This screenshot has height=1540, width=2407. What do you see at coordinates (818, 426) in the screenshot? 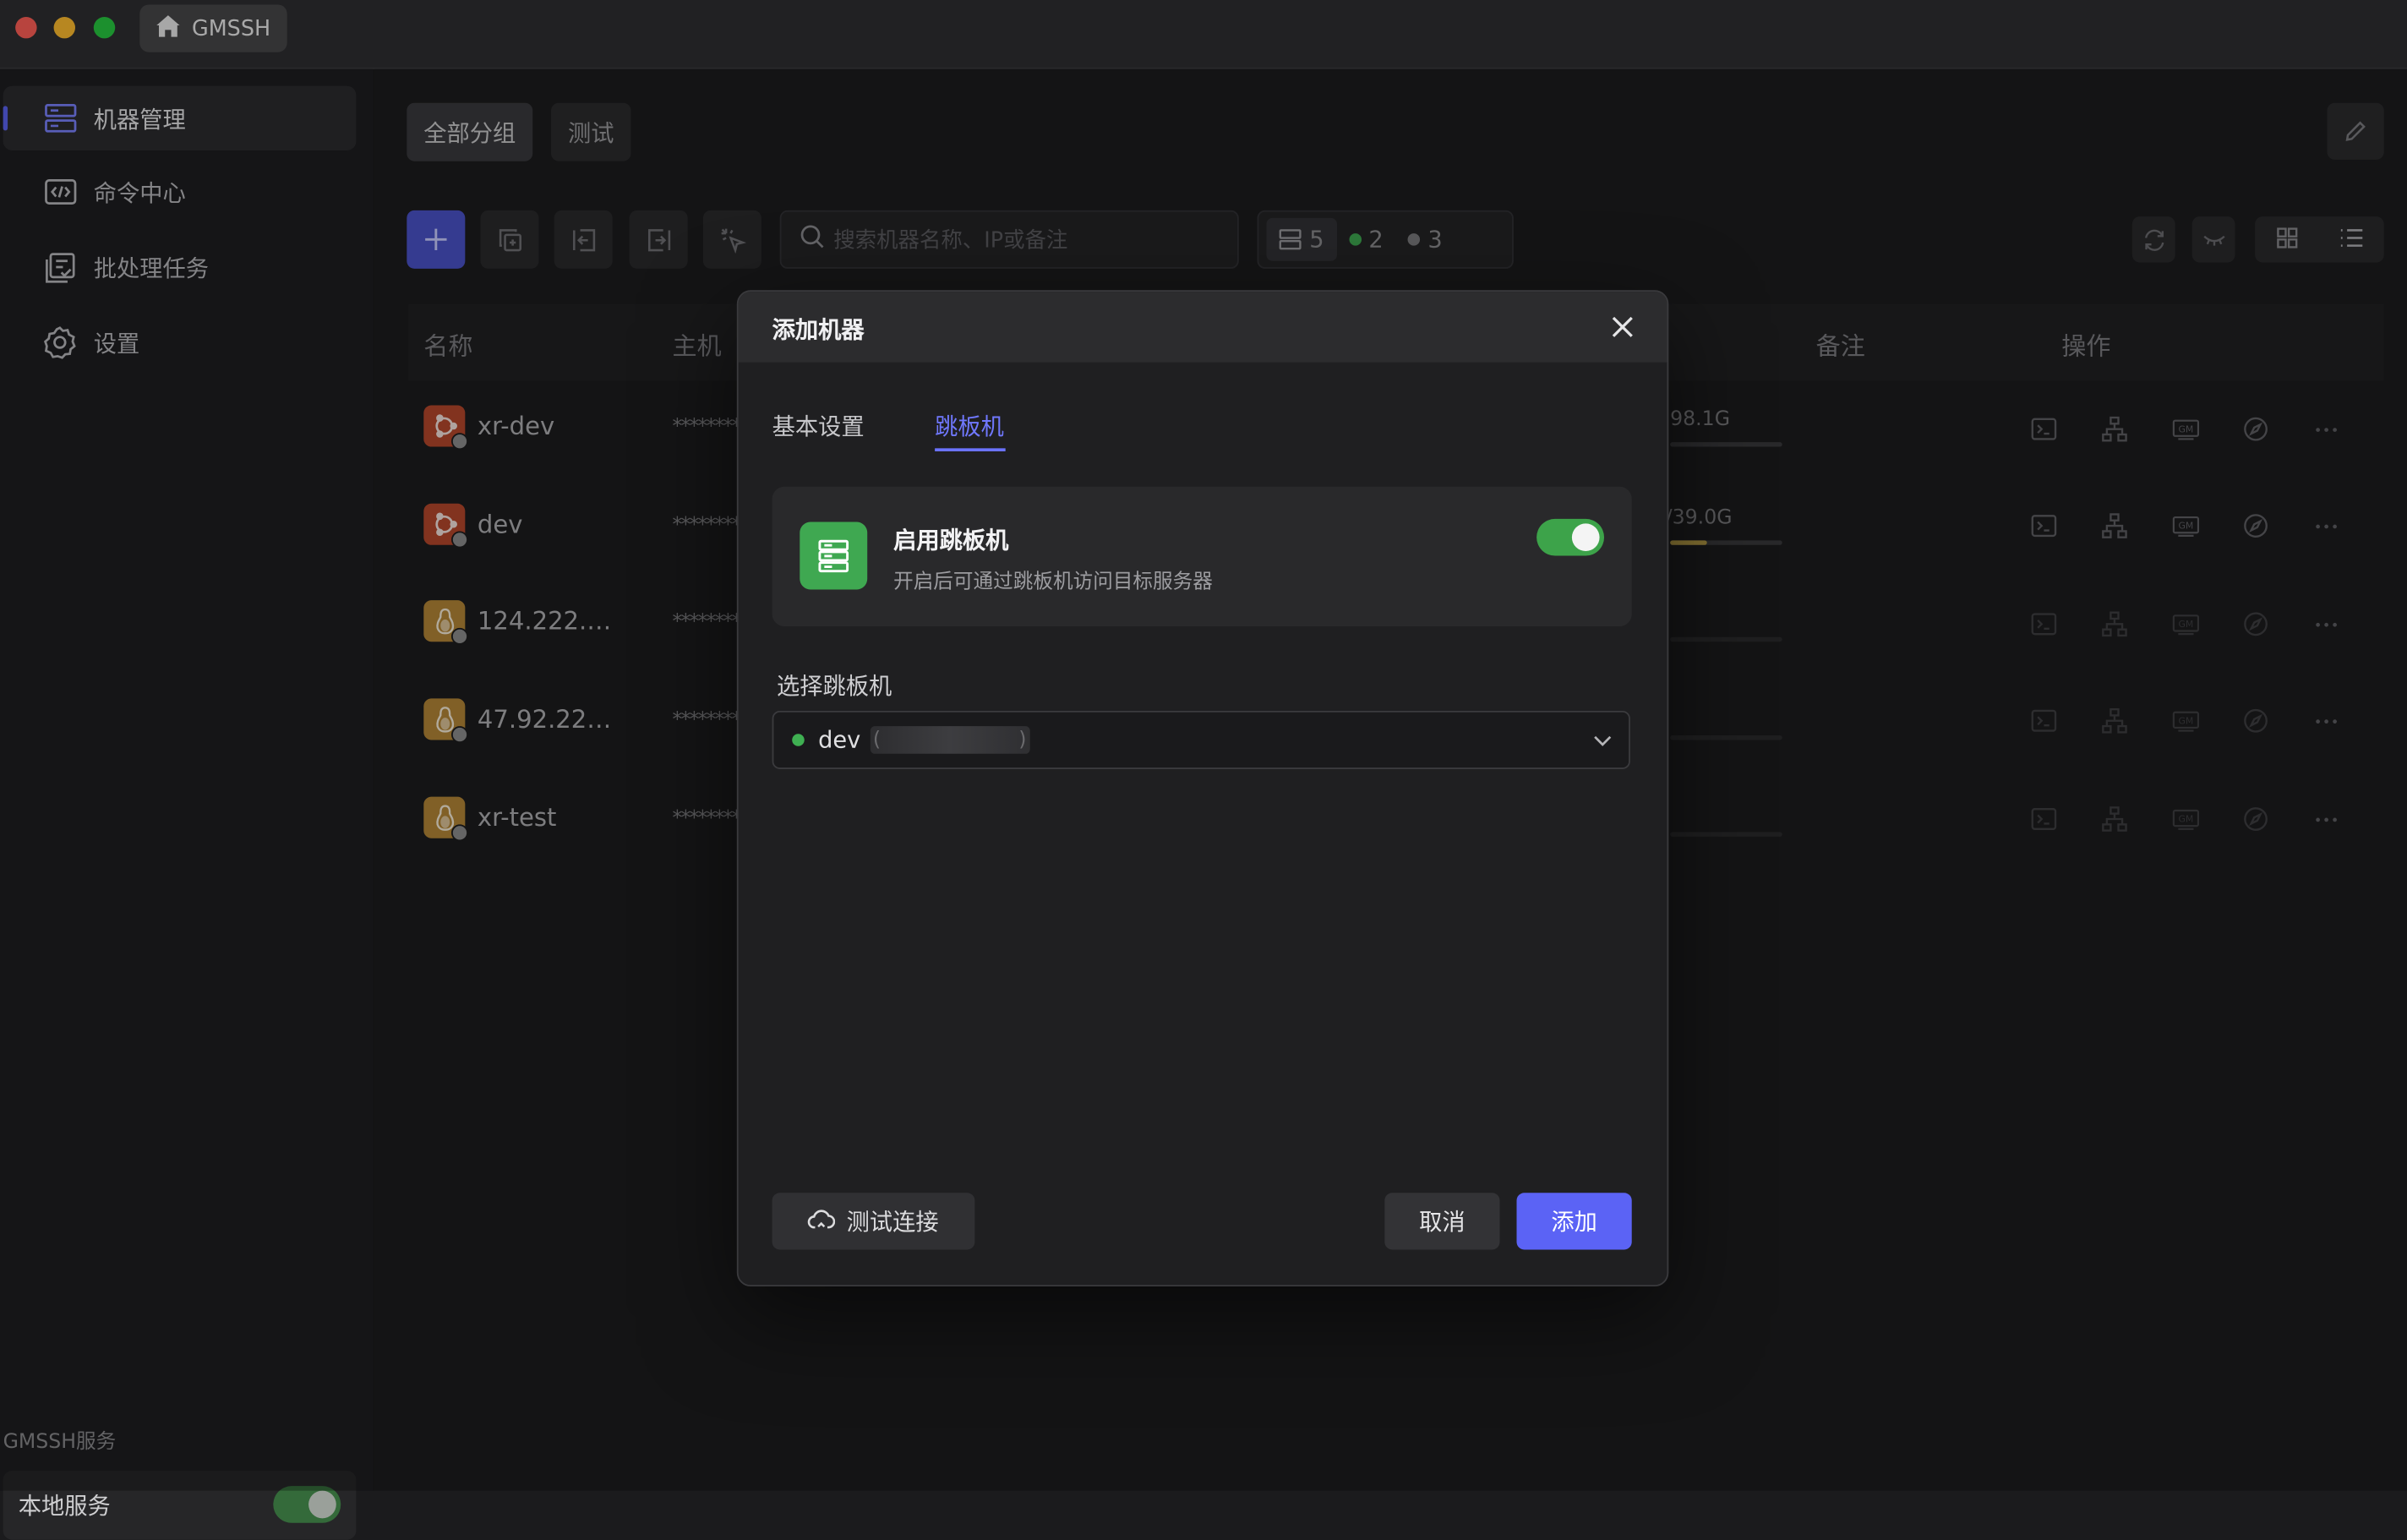
I see `tab-basic-settings: 基本设置` at bounding box center [818, 426].